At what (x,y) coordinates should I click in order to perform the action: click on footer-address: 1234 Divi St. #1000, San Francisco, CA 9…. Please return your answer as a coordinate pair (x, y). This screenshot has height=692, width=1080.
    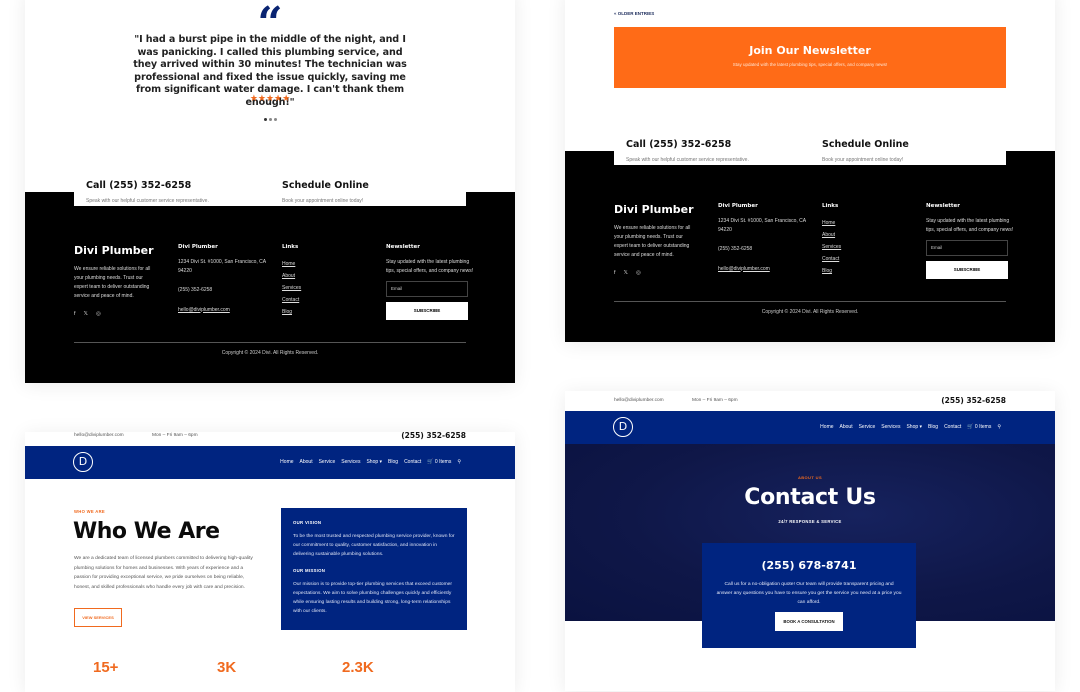
    Looking at the image, I should click on (222, 266).